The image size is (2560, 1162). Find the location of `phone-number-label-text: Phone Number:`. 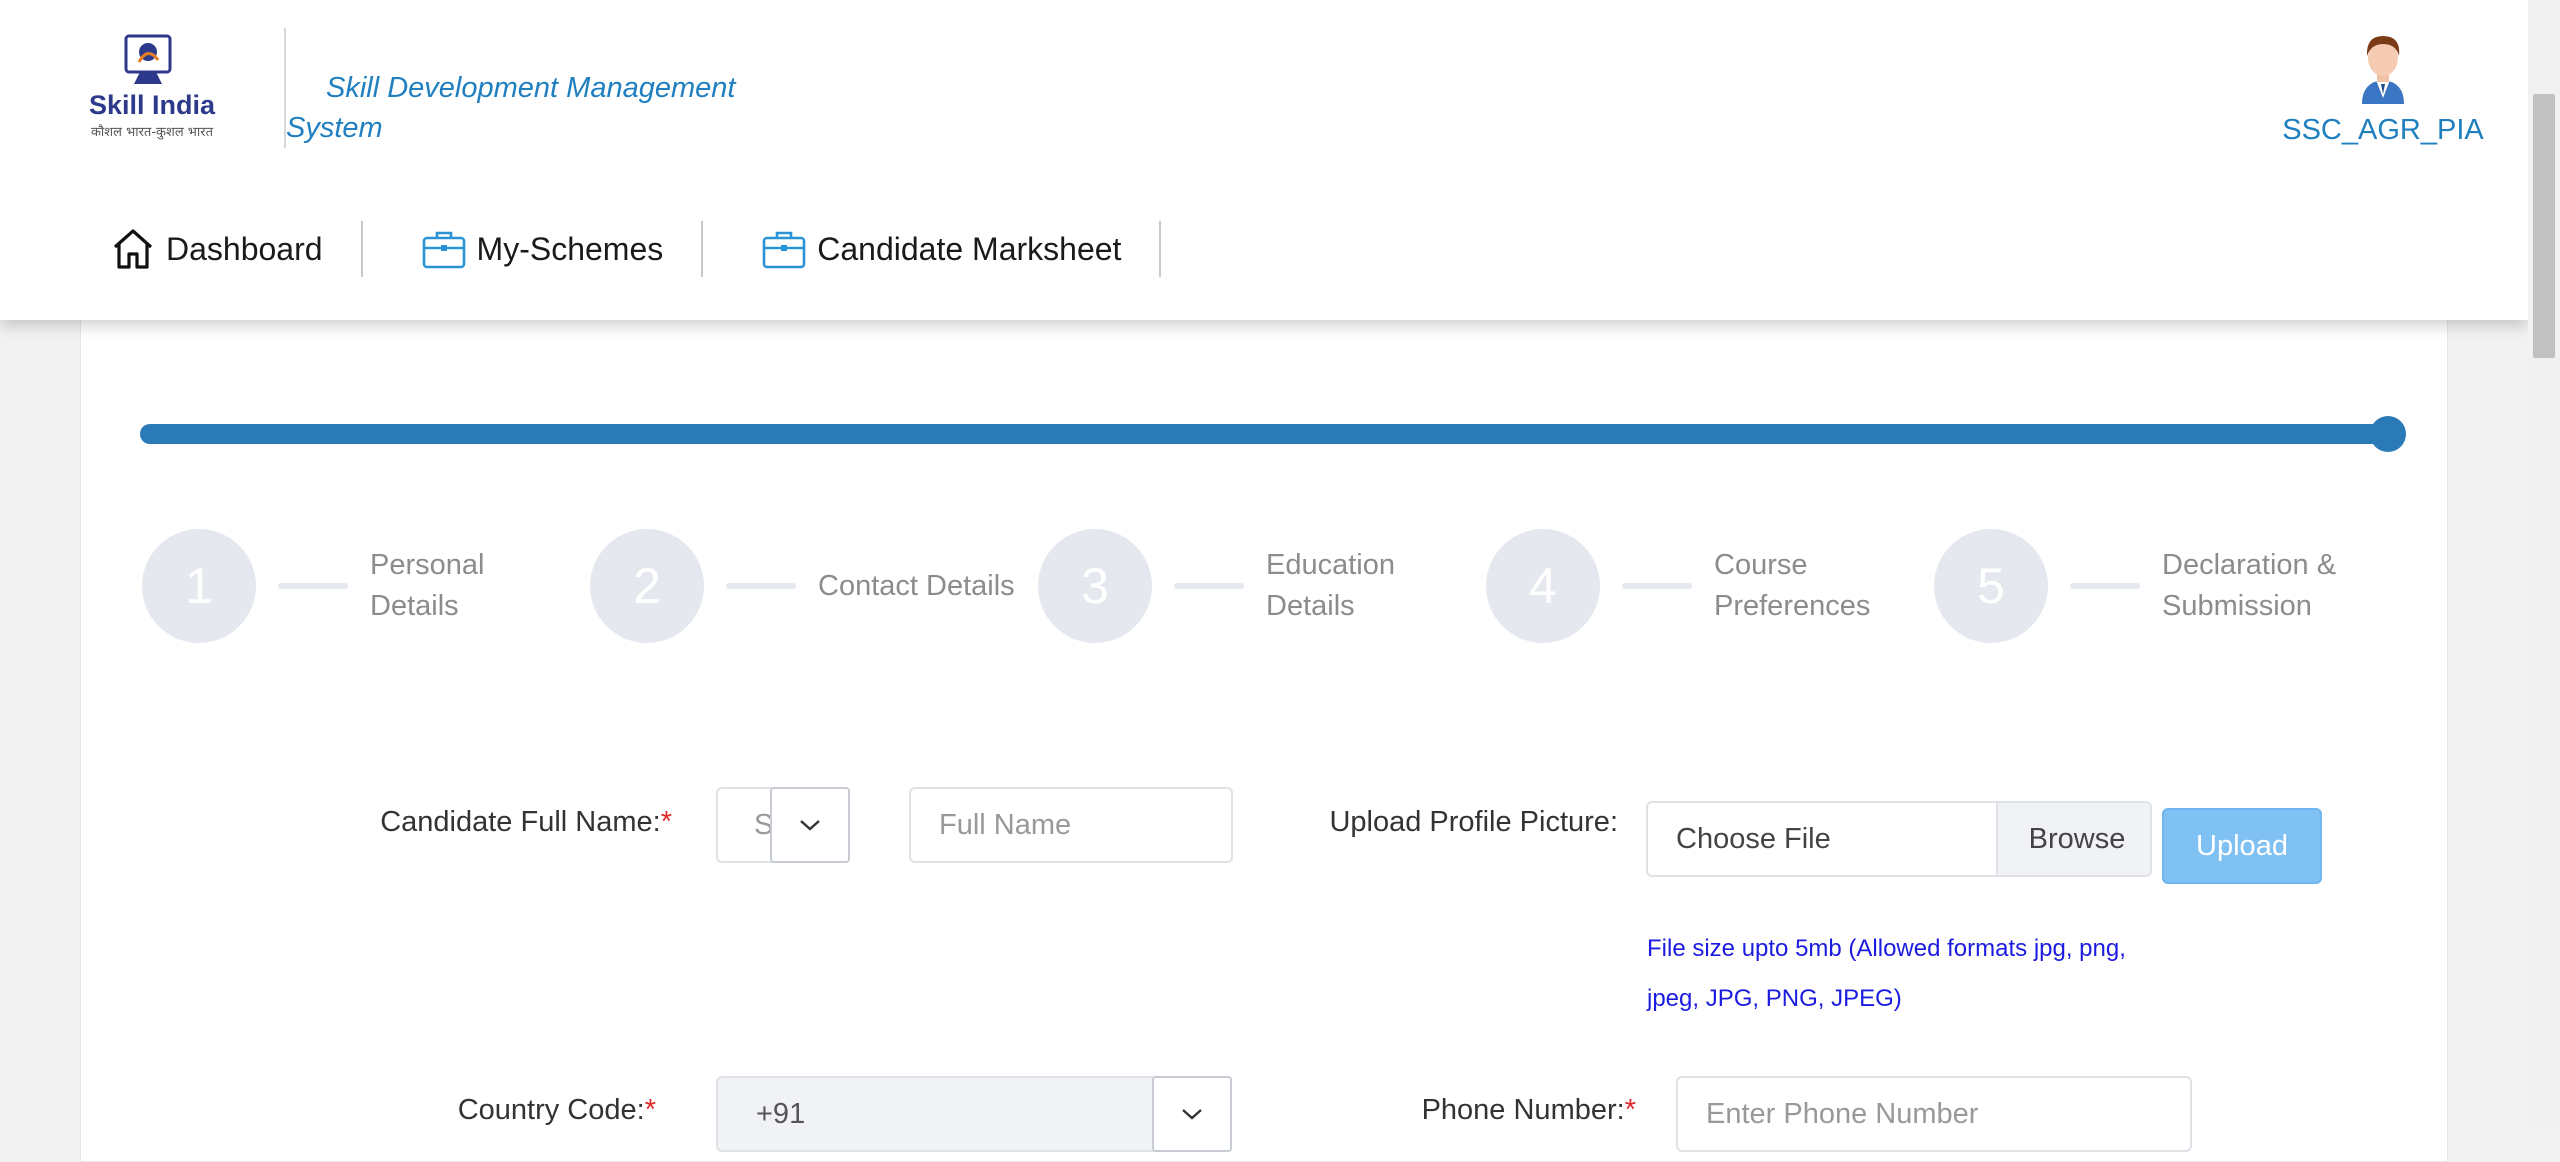

phone-number-label-text: Phone Number: is located at coordinates (1523, 1110).